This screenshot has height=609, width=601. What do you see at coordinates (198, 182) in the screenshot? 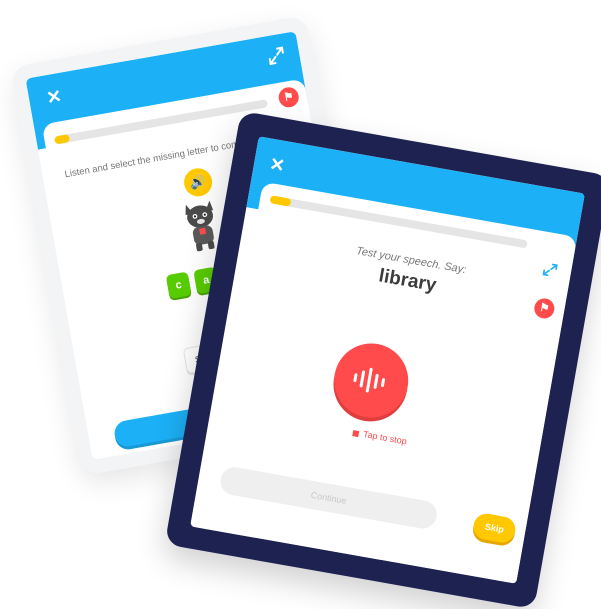
I see `speaker-icon: 🔊` at bounding box center [198, 182].